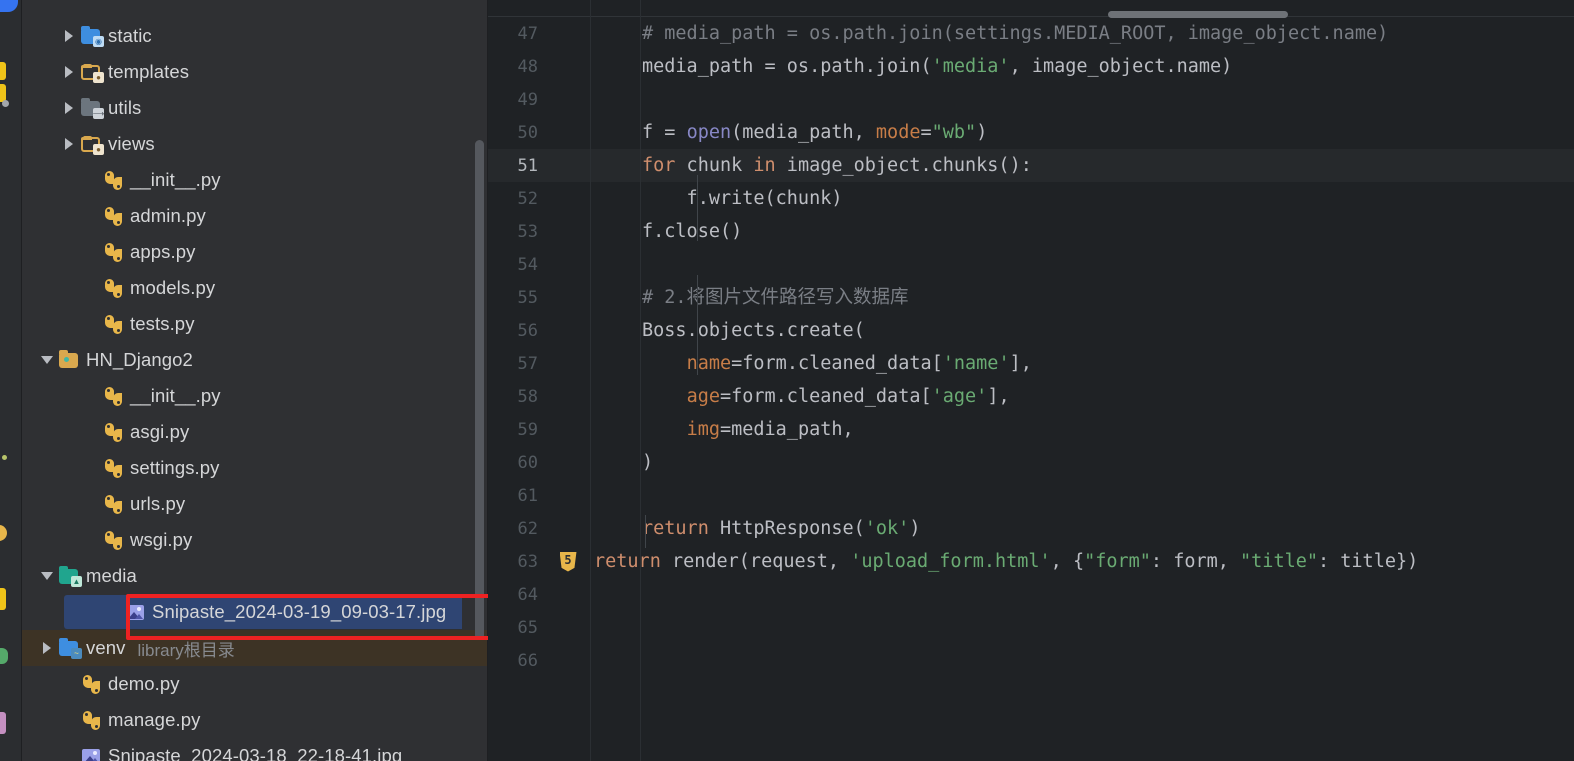 This screenshot has height=761, width=1574. Describe the element at coordinates (1031, 231) in the screenshot. I see `code-line: 53 f.close()` at that location.